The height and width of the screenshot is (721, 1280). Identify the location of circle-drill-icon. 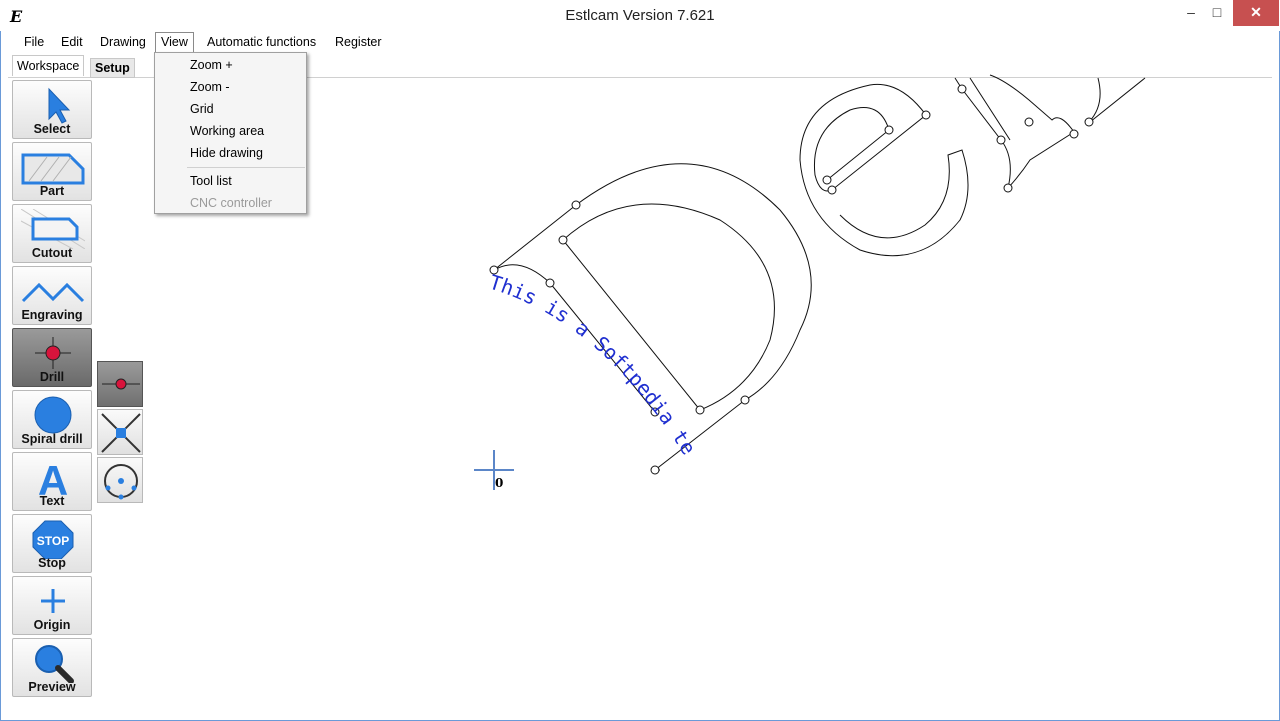
(121, 482).